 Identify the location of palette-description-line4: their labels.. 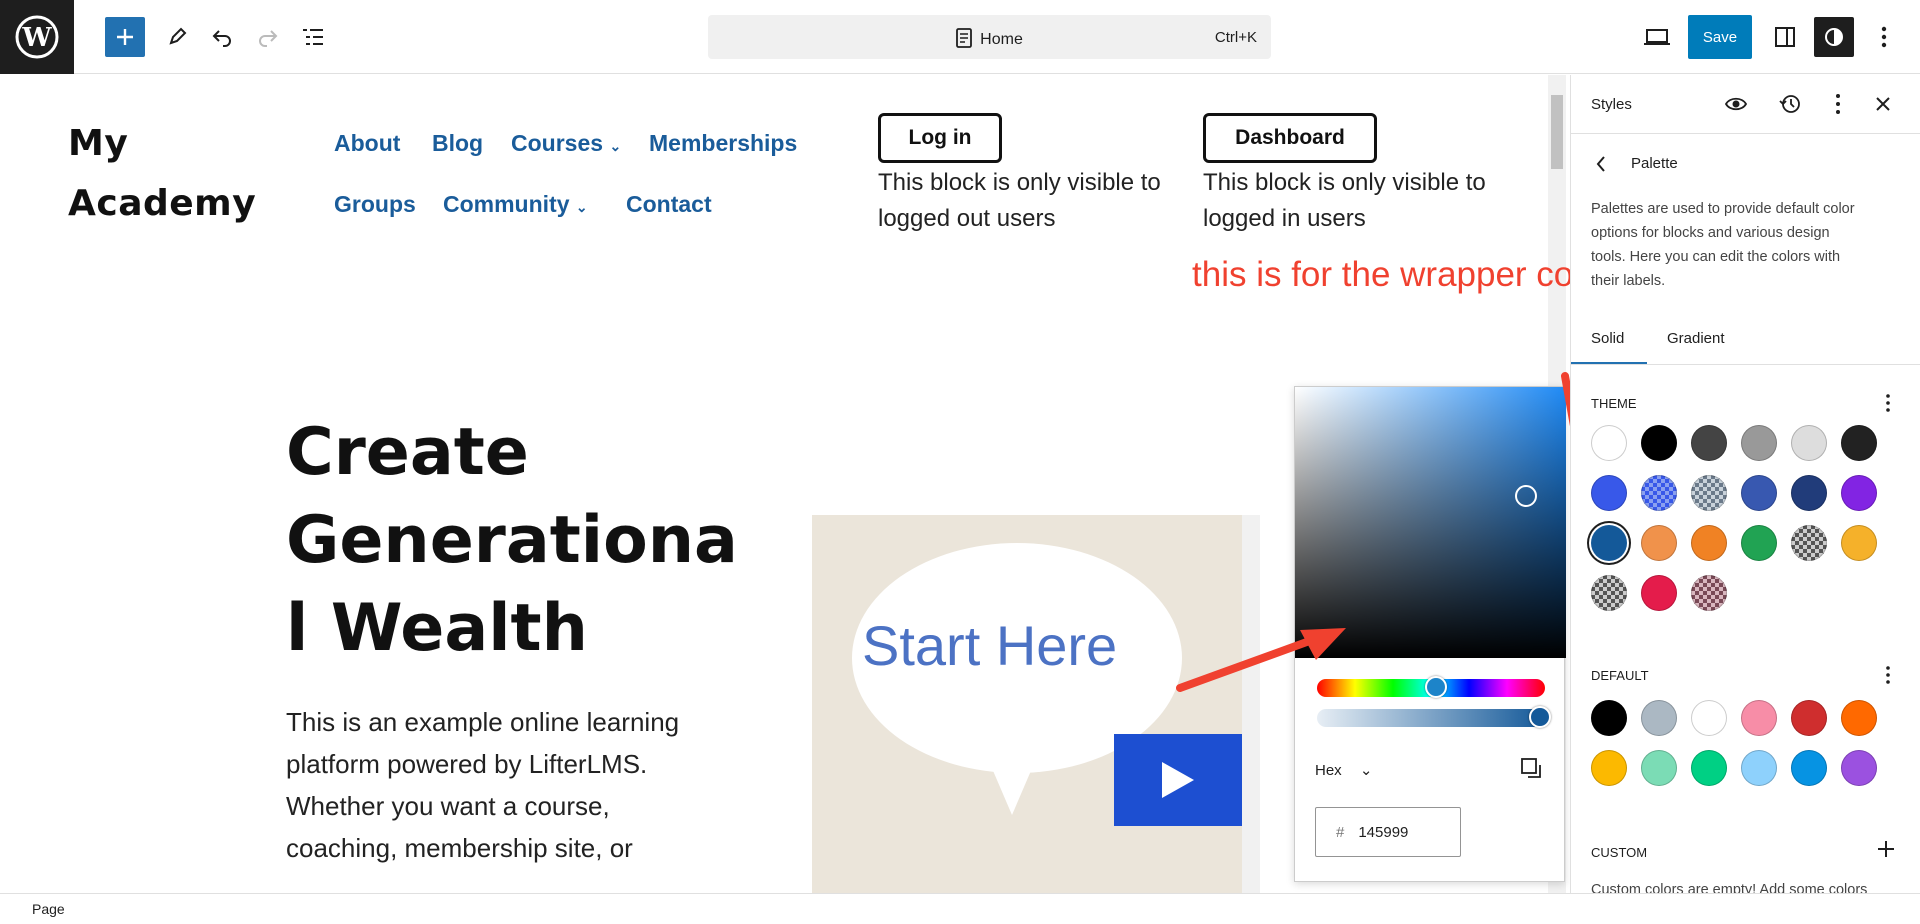
(1628, 281).